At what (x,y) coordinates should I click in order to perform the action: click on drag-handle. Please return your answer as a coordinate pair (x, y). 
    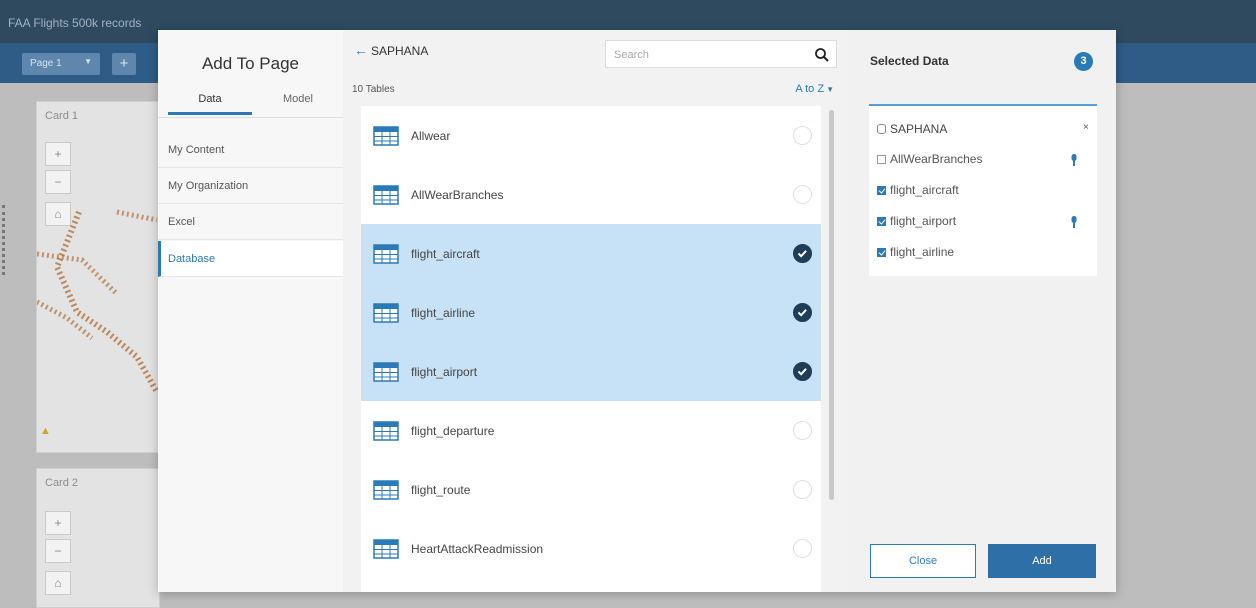
    Looking at the image, I should click on (3, 240).